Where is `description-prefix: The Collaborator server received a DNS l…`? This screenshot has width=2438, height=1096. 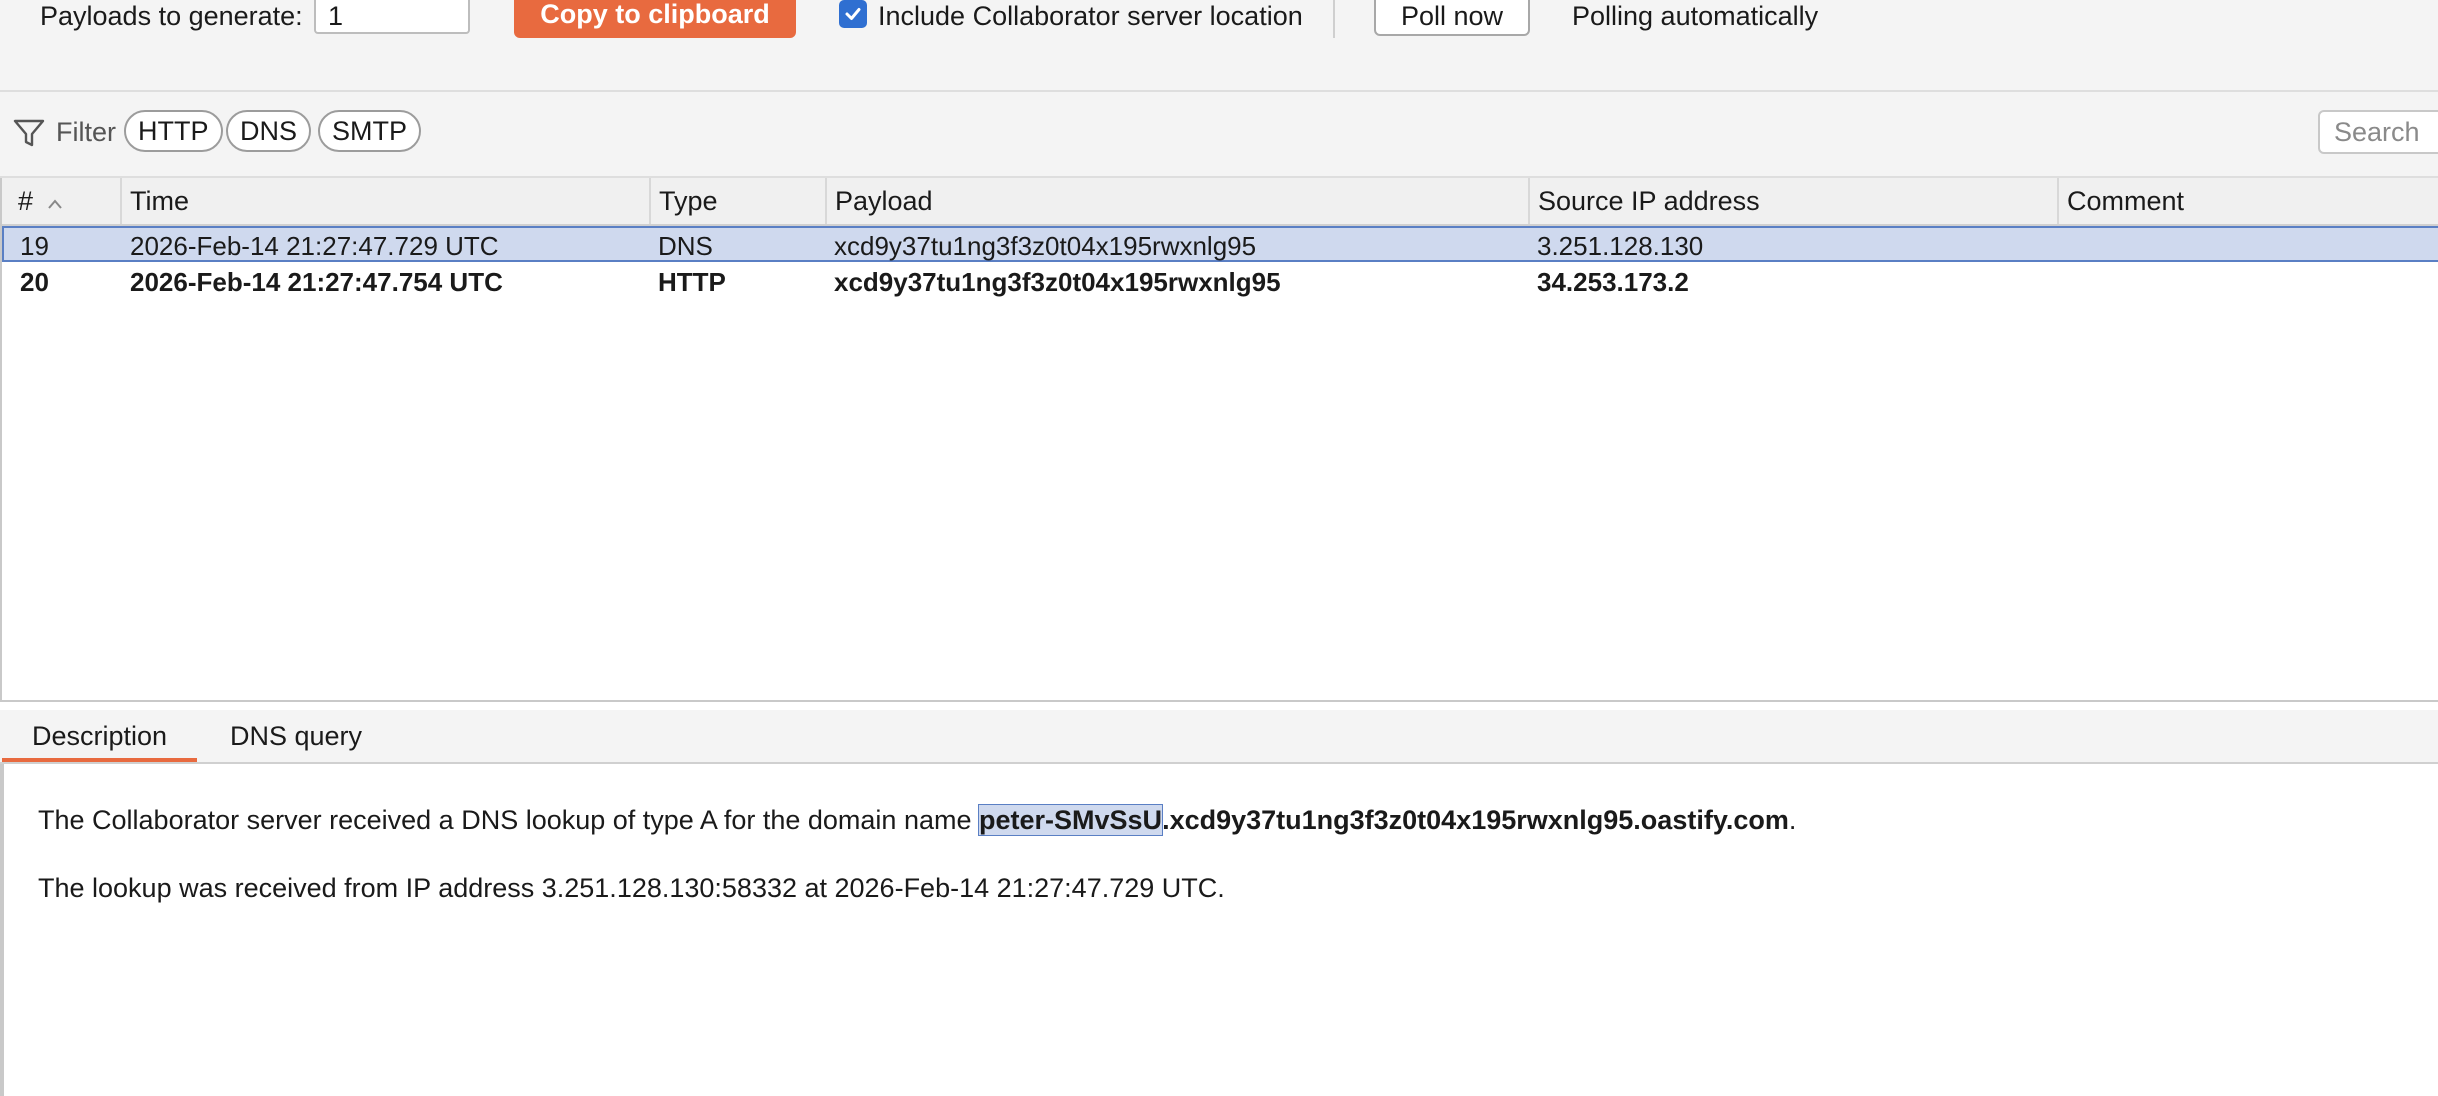
description-prefix: The Collaborator server received a DNS l… is located at coordinates (508, 820).